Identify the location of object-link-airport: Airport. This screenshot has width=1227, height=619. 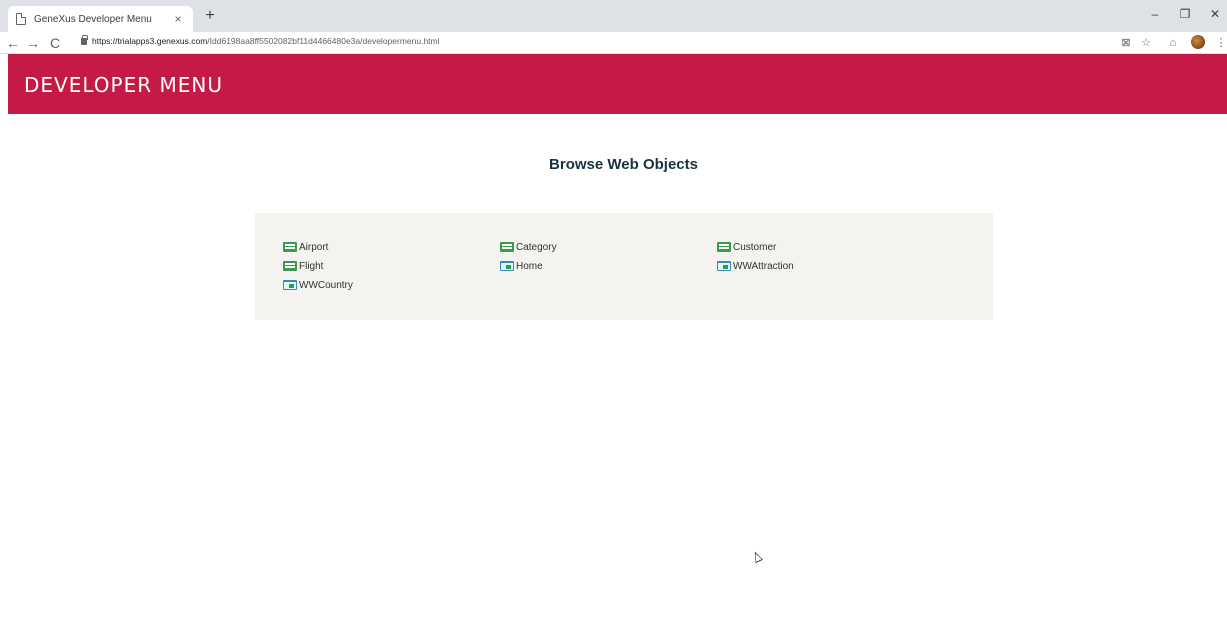
(305, 247).